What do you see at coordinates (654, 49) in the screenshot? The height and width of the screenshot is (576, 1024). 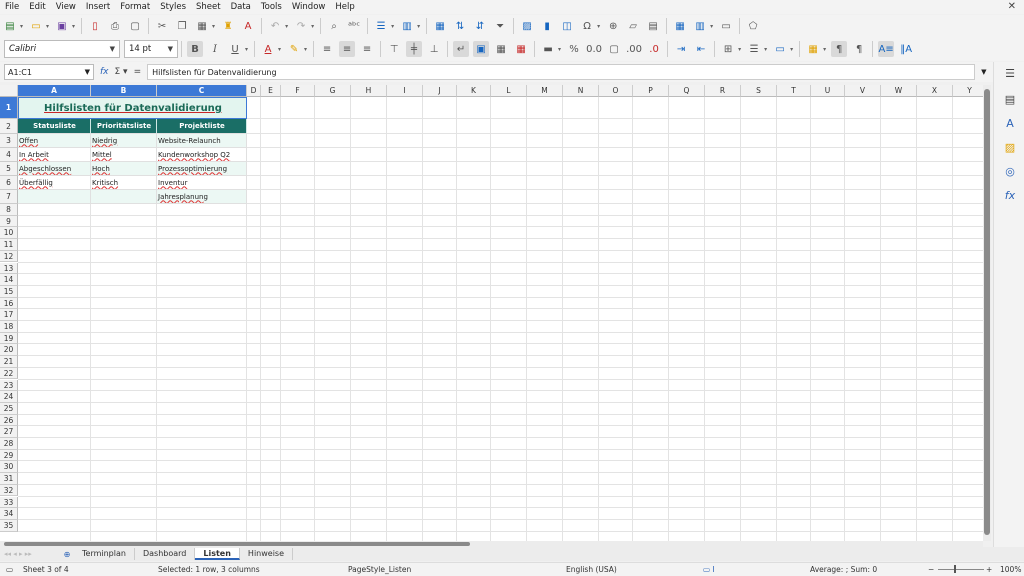 I see `delete-decimal-icon: .0` at bounding box center [654, 49].